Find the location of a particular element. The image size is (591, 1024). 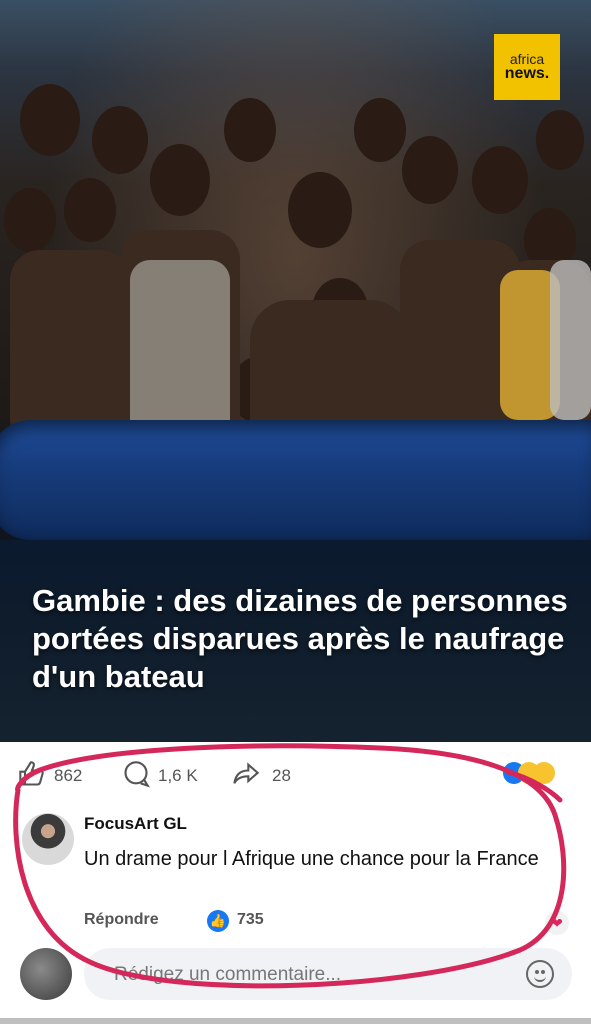

emoji-picker-icon is located at coordinates (540, 974).